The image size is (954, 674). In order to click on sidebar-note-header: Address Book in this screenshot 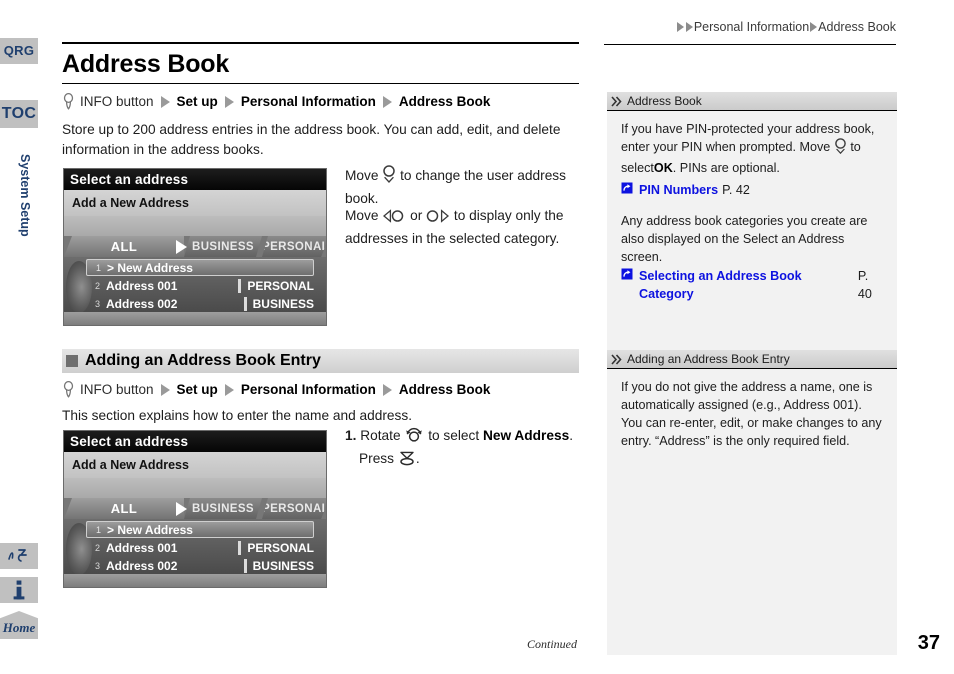, I will do `click(752, 101)`.